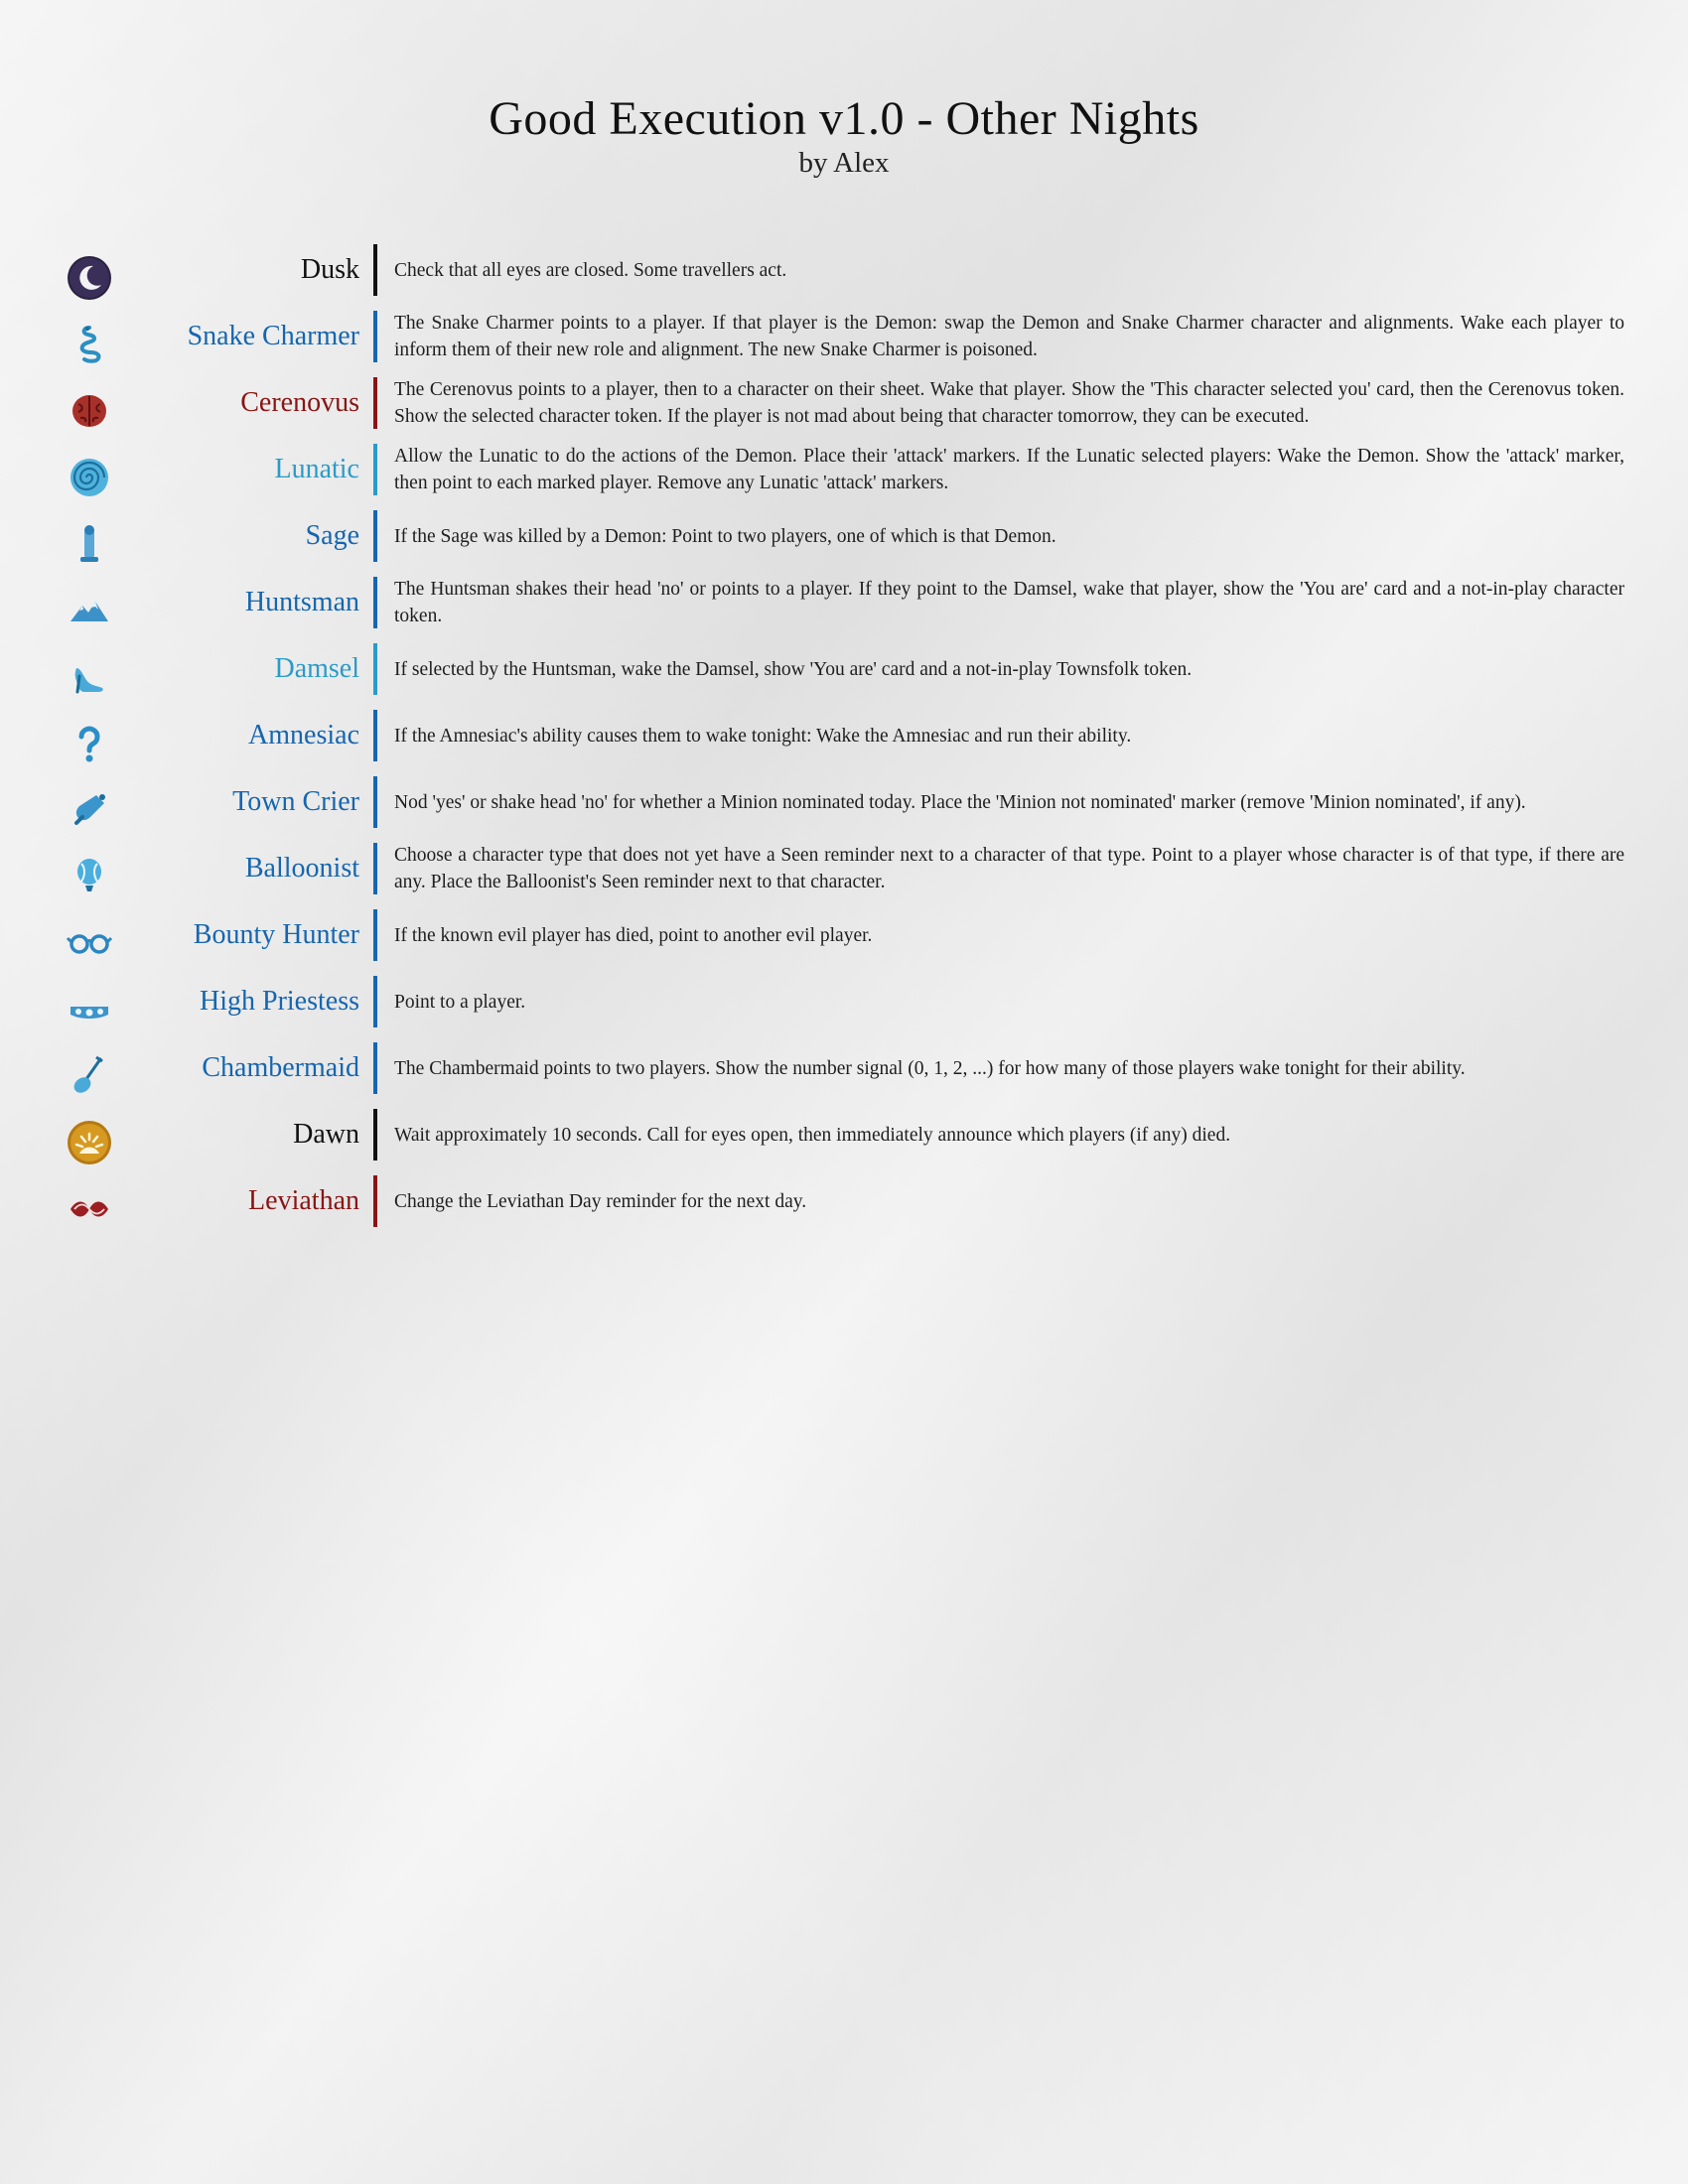  What do you see at coordinates (844, 1009) in the screenshot?
I see `night-order-row: High Priestess Point to a player.` at bounding box center [844, 1009].